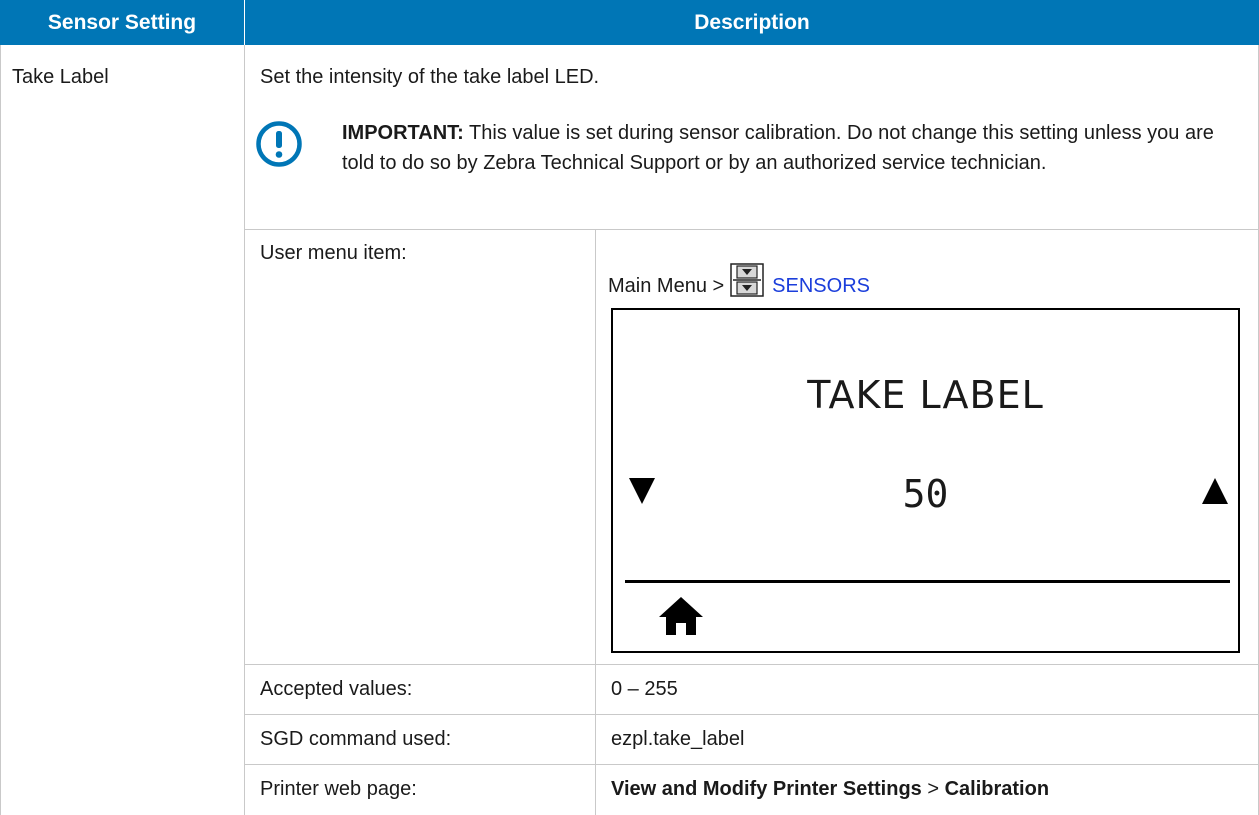 This screenshot has height=815, width=1259. Describe the element at coordinates (644, 689) in the screenshot. I see `accepted-values: 0 – 255` at that location.